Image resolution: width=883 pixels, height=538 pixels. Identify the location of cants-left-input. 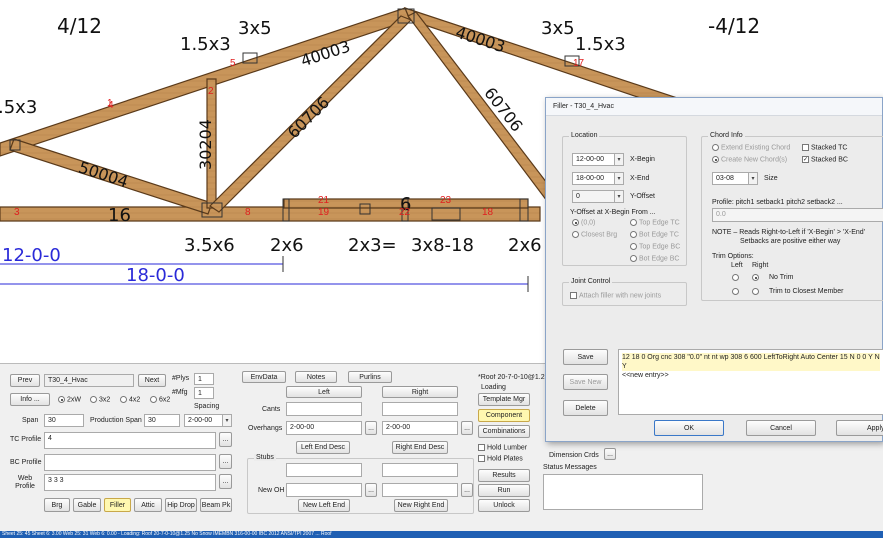
(324, 409).